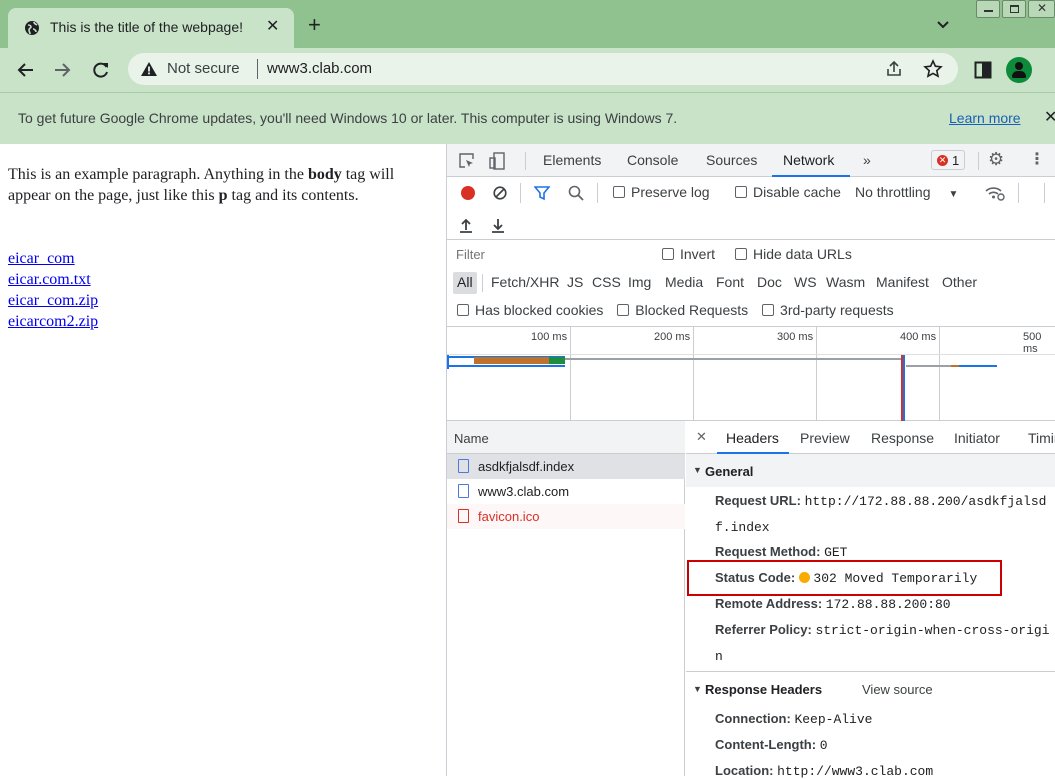 The width and height of the screenshot is (1055, 779). Describe the element at coordinates (828, 310) in the screenshot. I see `third-party-checkbox: 3rd-party requests` at that location.